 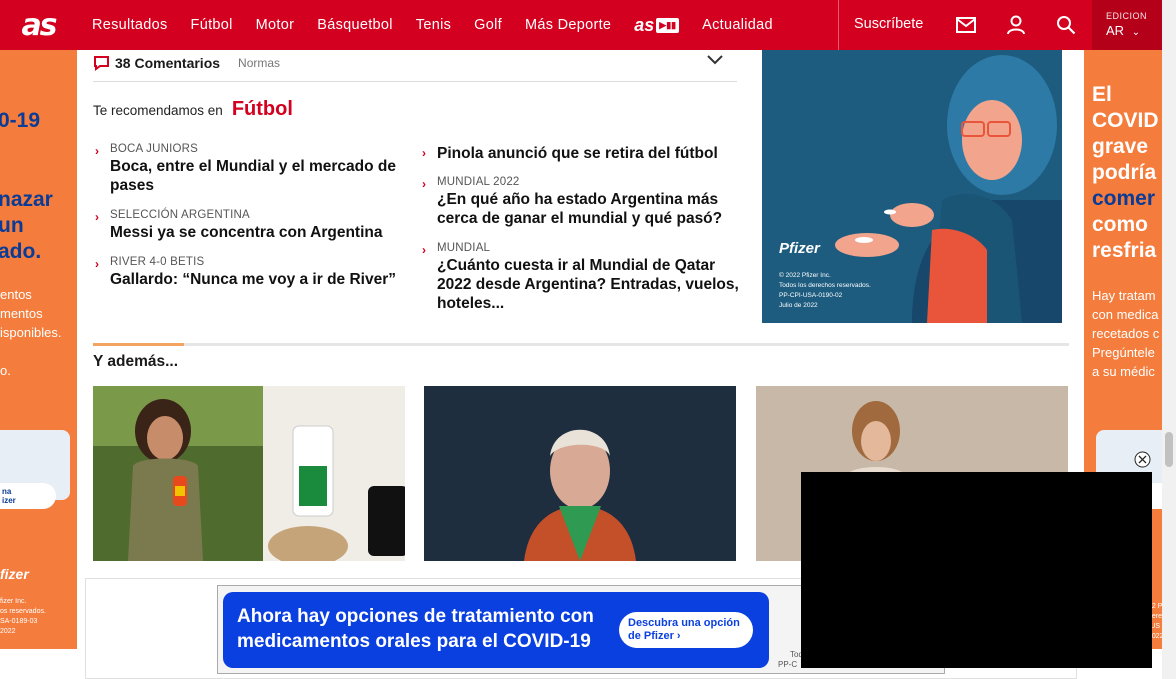 I want to click on left-ad-cta-button: na izer, so click(x=28, y=496).